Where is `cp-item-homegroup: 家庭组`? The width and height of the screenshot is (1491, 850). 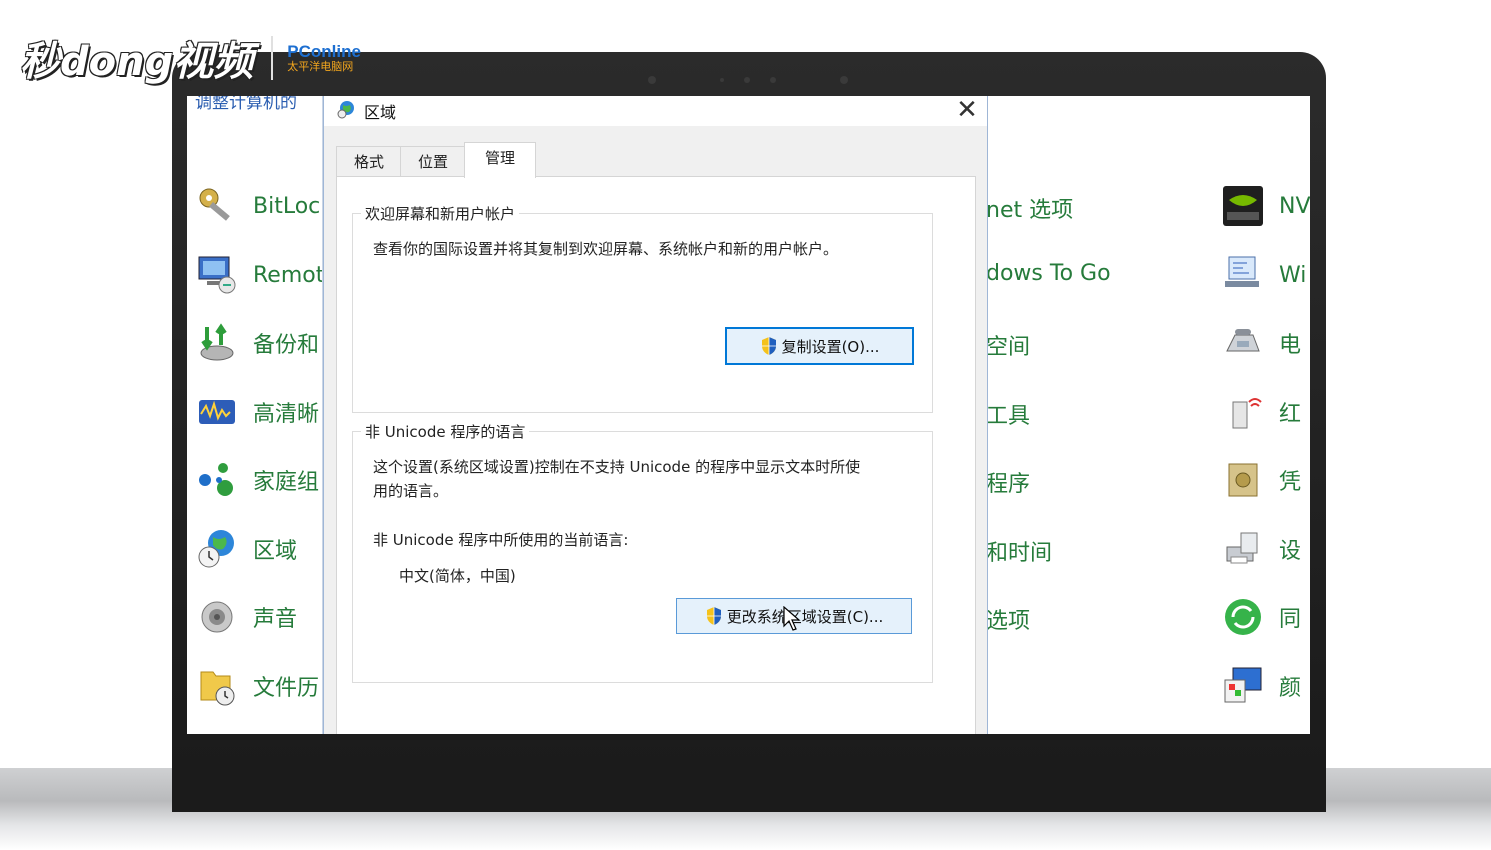 cp-item-homegroup: 家庭组 is located at coordinates (257, 480).